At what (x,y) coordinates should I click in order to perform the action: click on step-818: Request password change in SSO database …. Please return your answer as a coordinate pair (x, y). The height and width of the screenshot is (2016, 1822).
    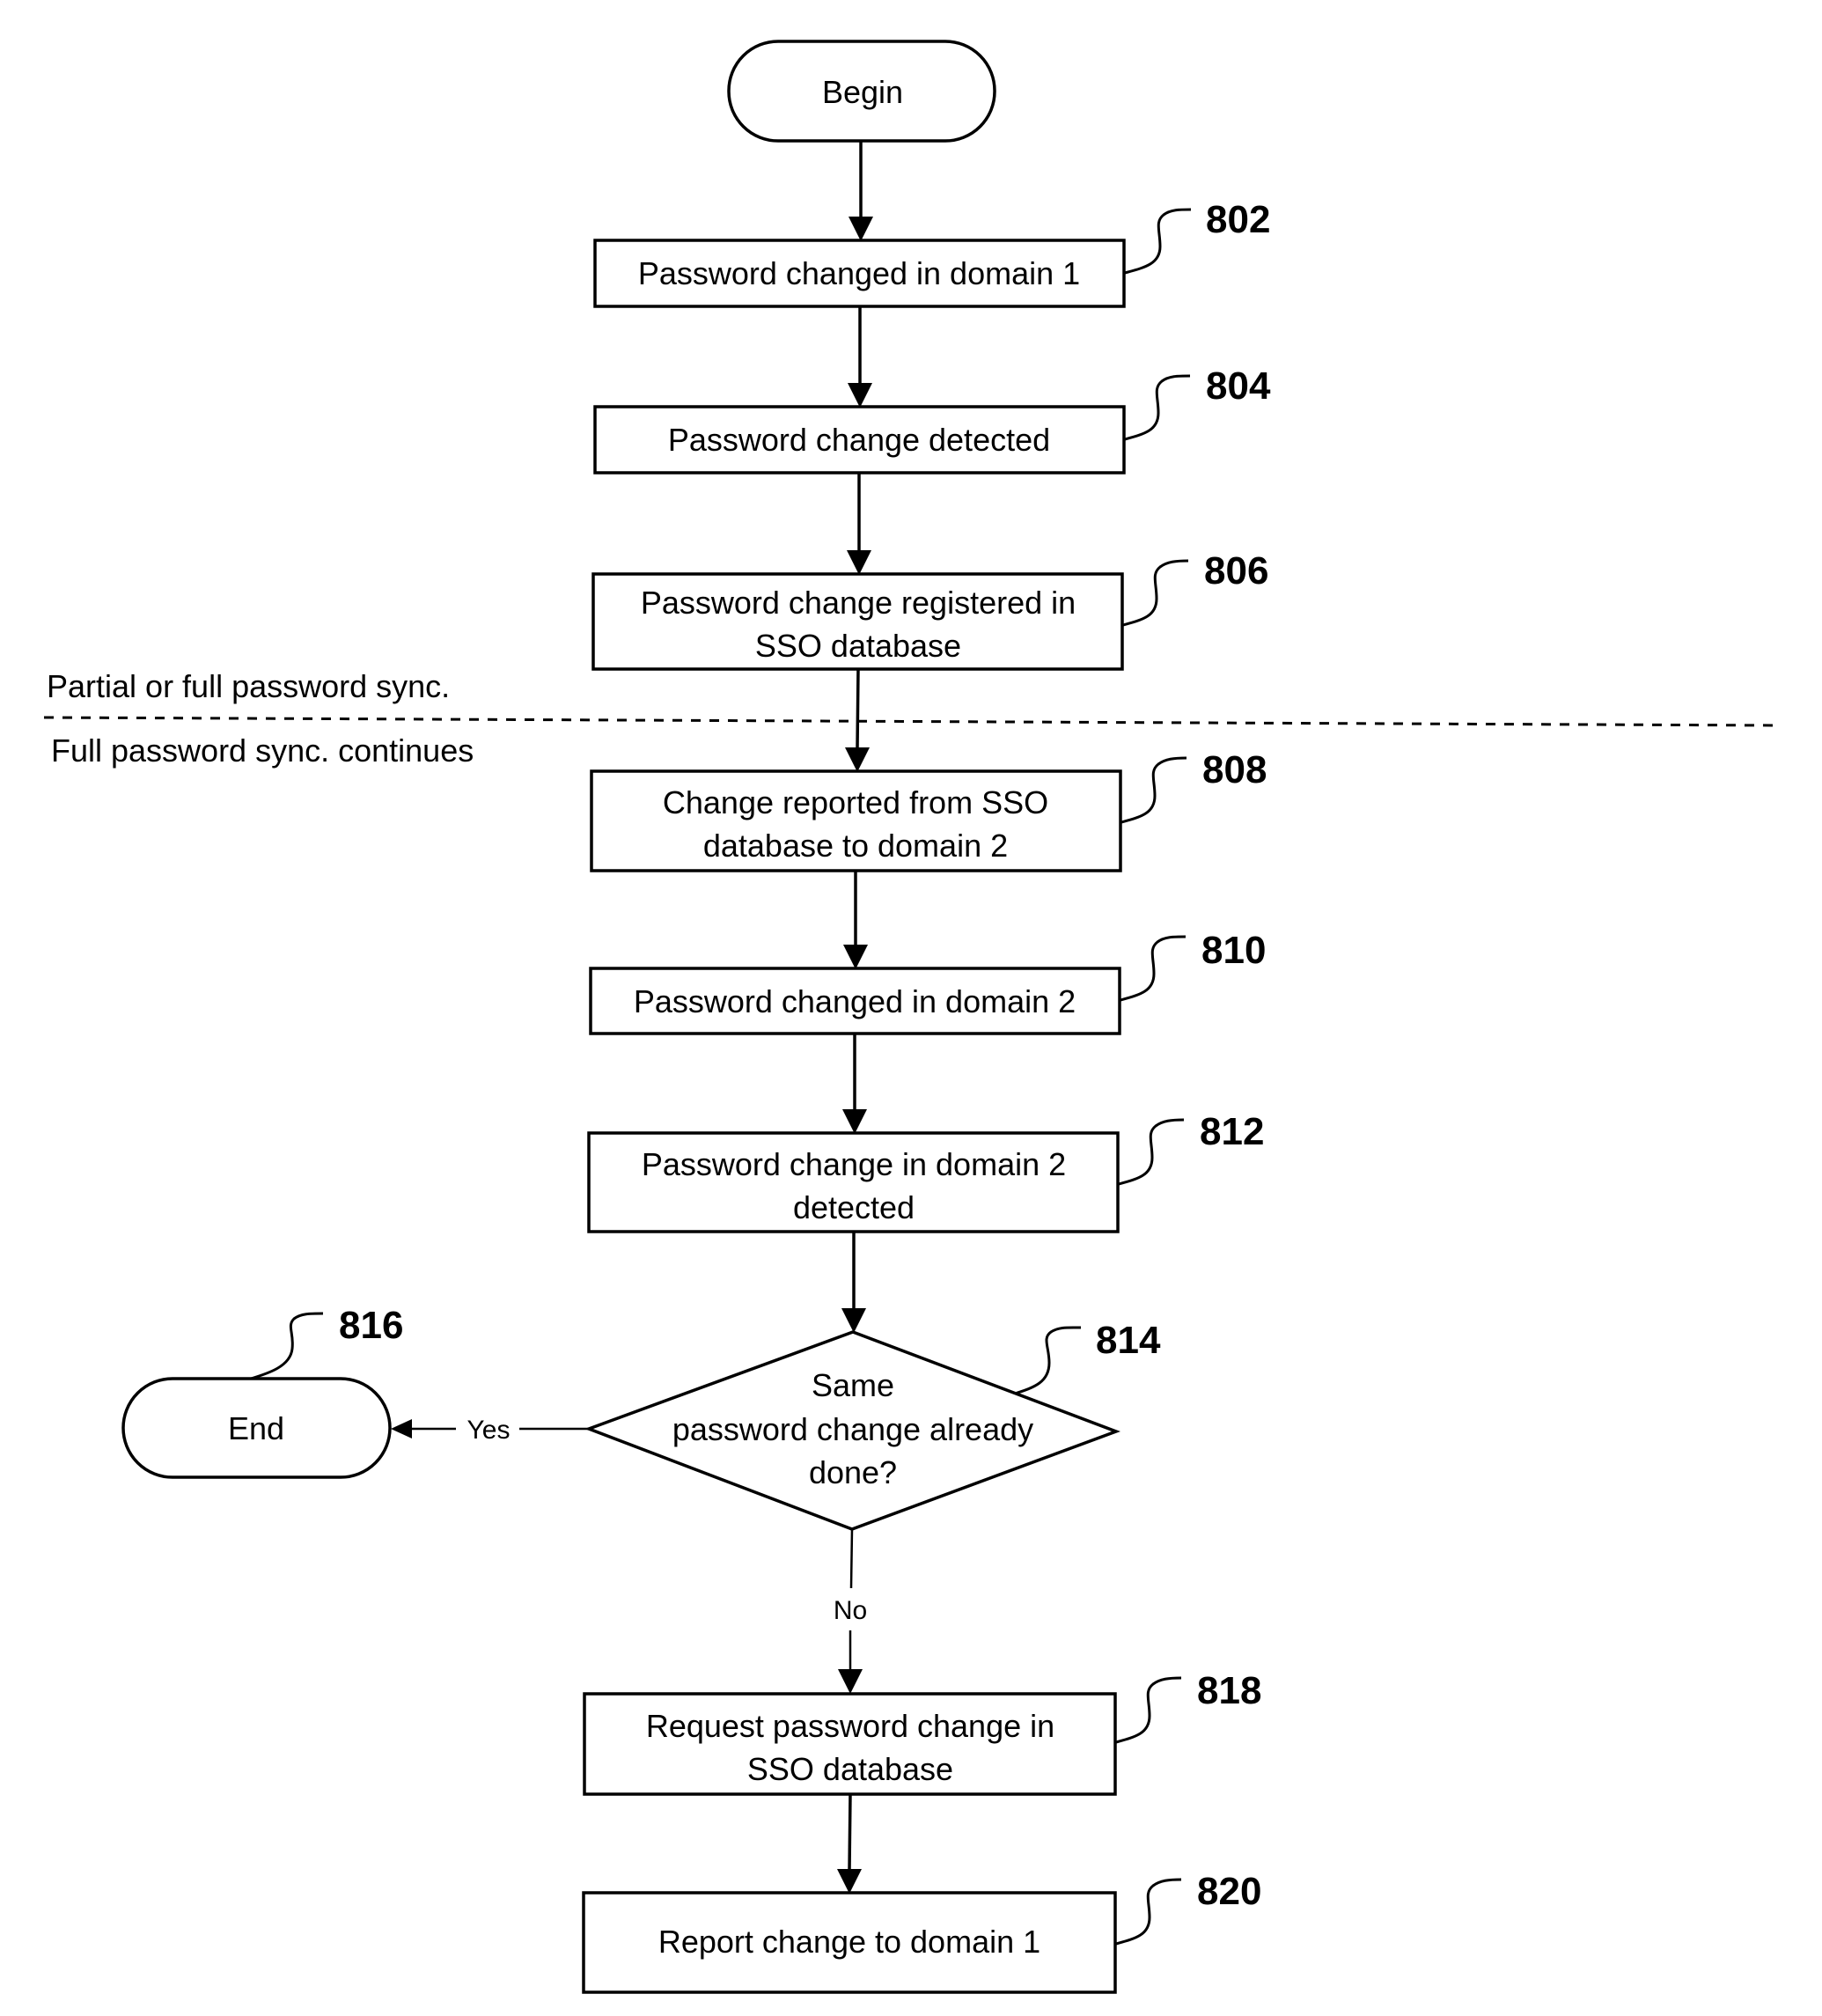
    Looking at the image, I should click on (922, 1732).